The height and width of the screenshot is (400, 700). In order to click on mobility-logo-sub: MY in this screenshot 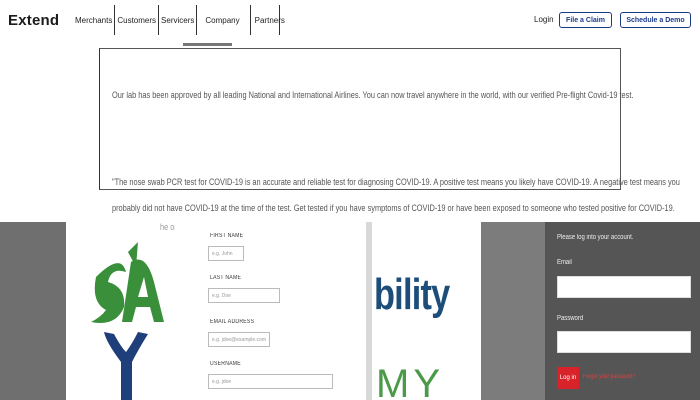, I will do `click(410, 381)`.